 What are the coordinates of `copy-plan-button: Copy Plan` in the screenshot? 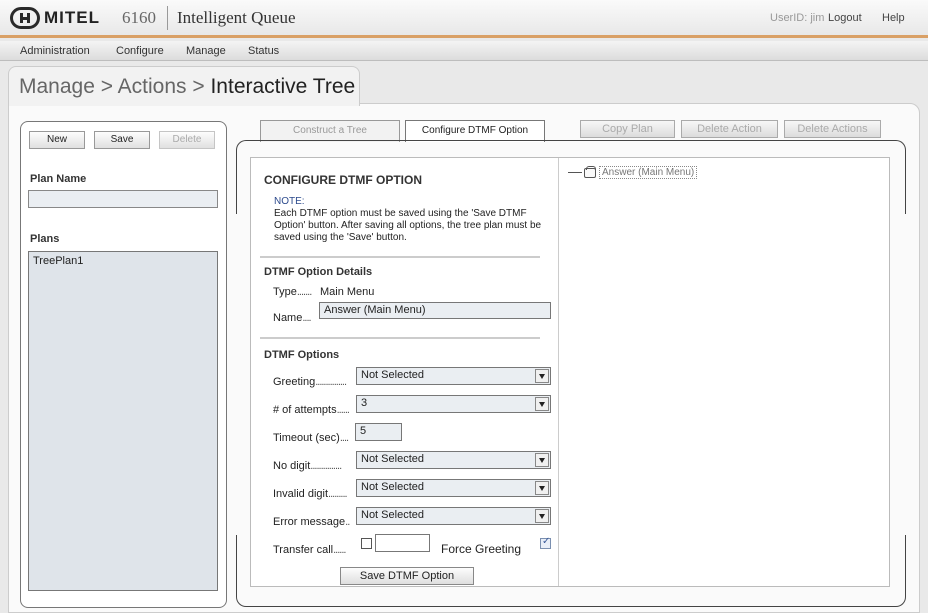 It's located at (627, 129).